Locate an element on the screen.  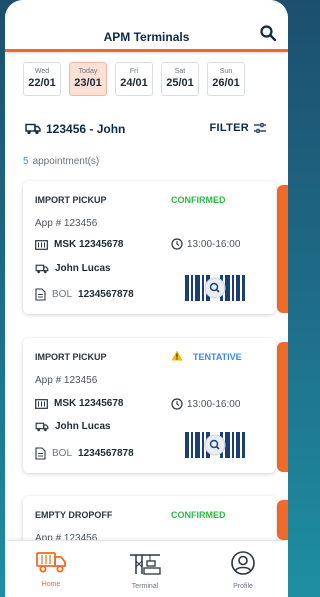
date-tab-selected: Today 23/01 is located at coordinates (88, 79).